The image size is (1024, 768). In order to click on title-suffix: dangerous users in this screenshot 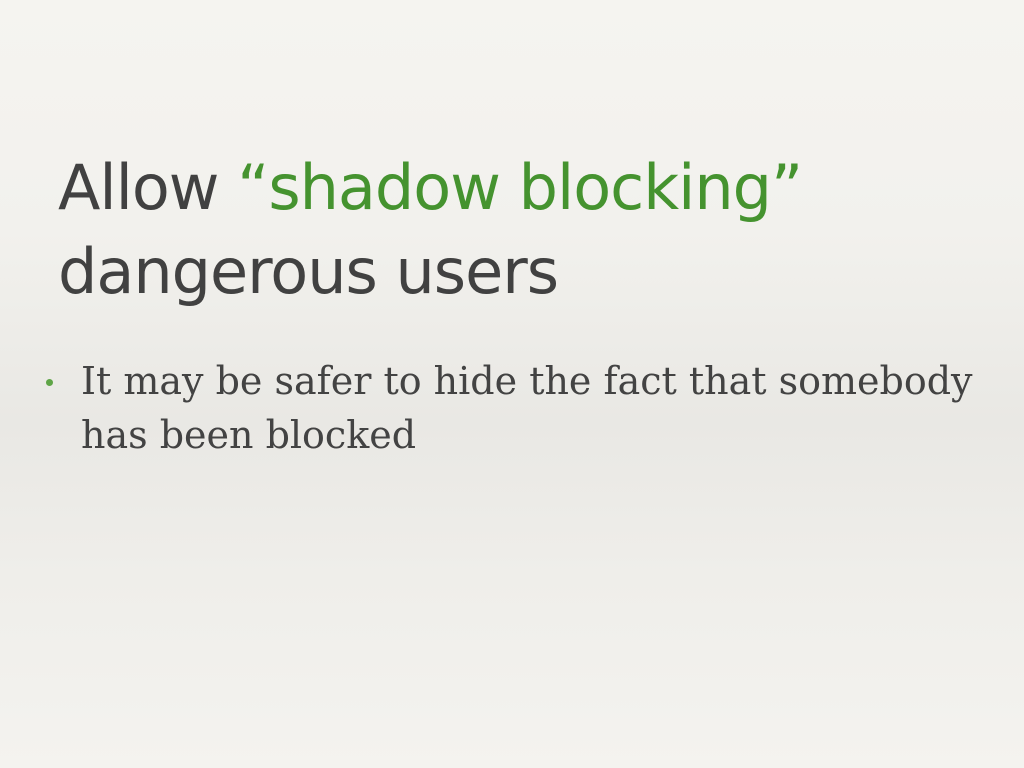, I will do `click(308, 271)`.